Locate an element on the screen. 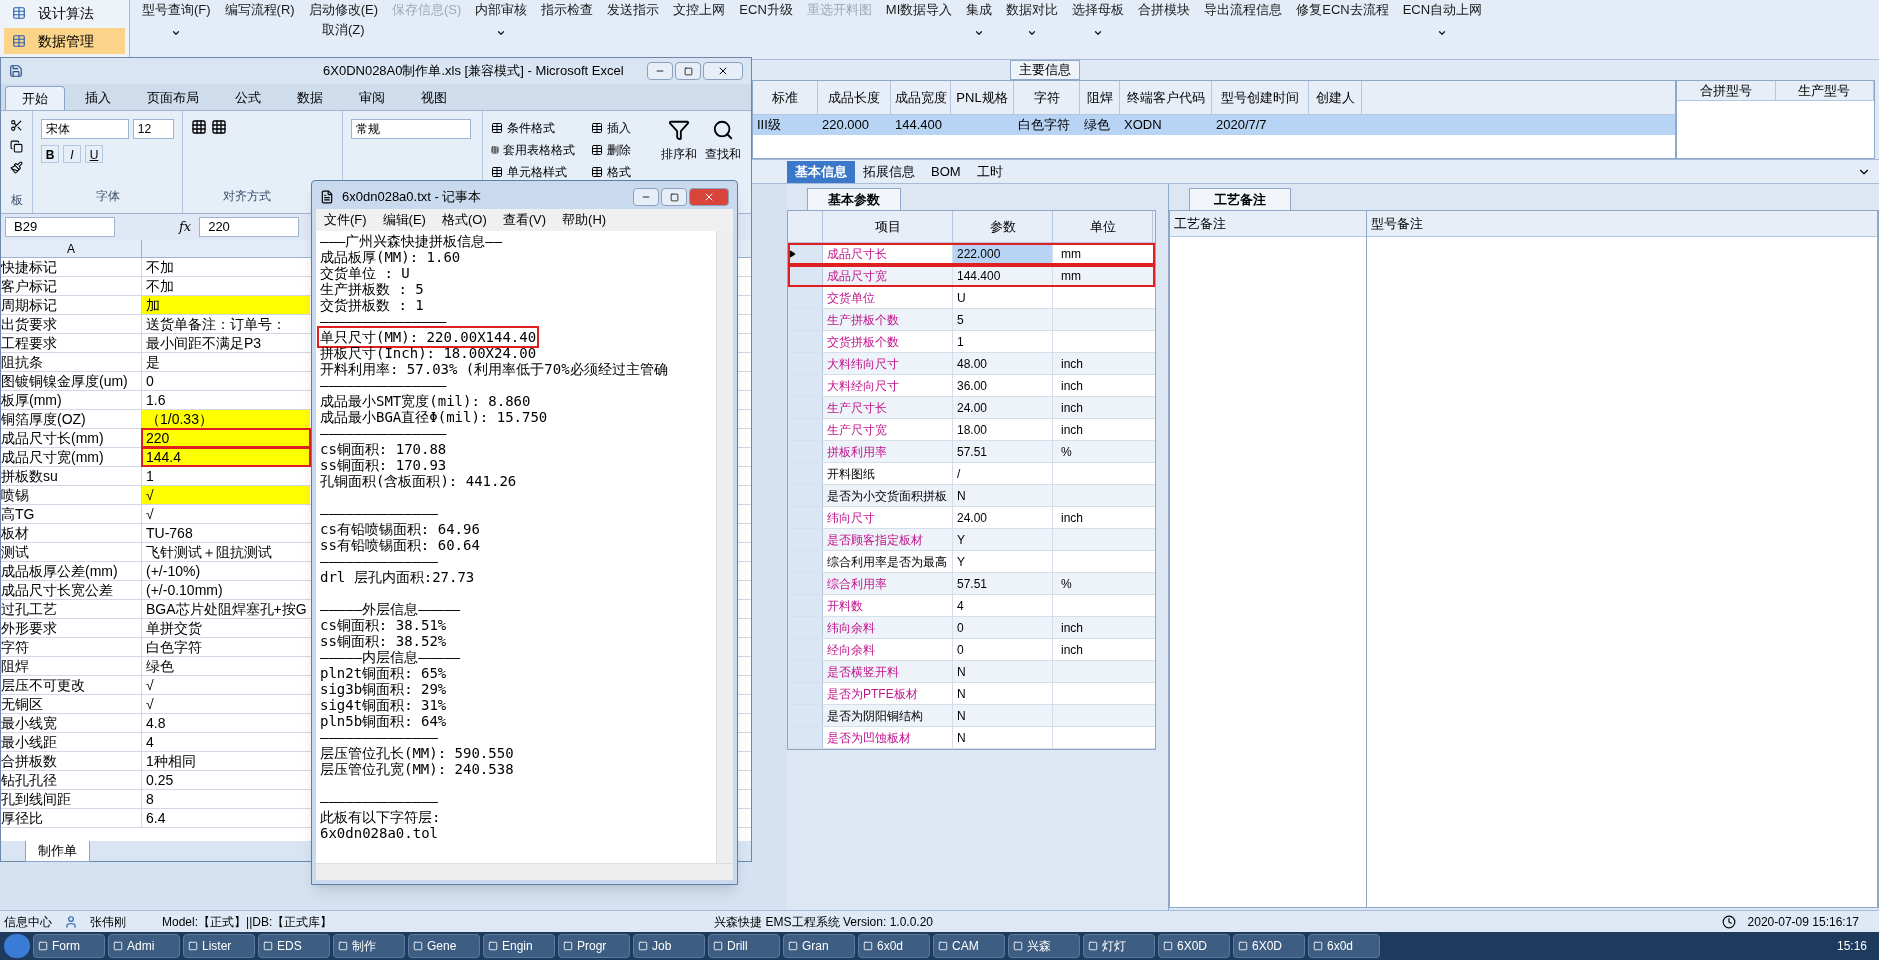 This screenshot has height=960, width=1879. toolbar-button: 发送指示 is located at coordinates (633, 29).